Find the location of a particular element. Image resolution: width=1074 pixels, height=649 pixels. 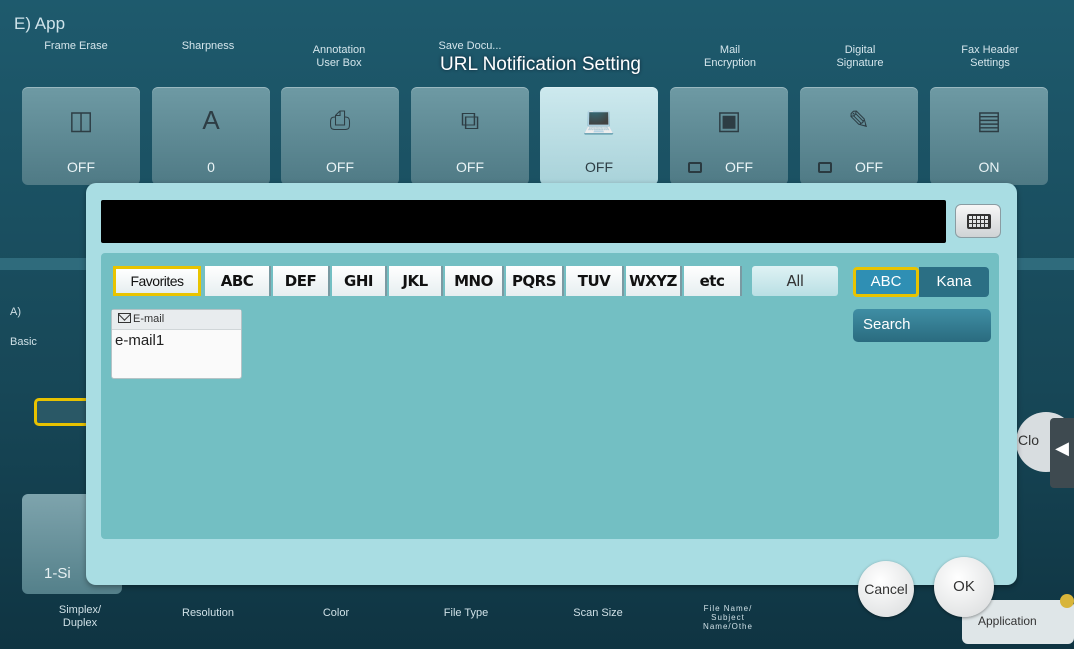

mail-encryption-value: OFF is located at coordinates (739, 167).